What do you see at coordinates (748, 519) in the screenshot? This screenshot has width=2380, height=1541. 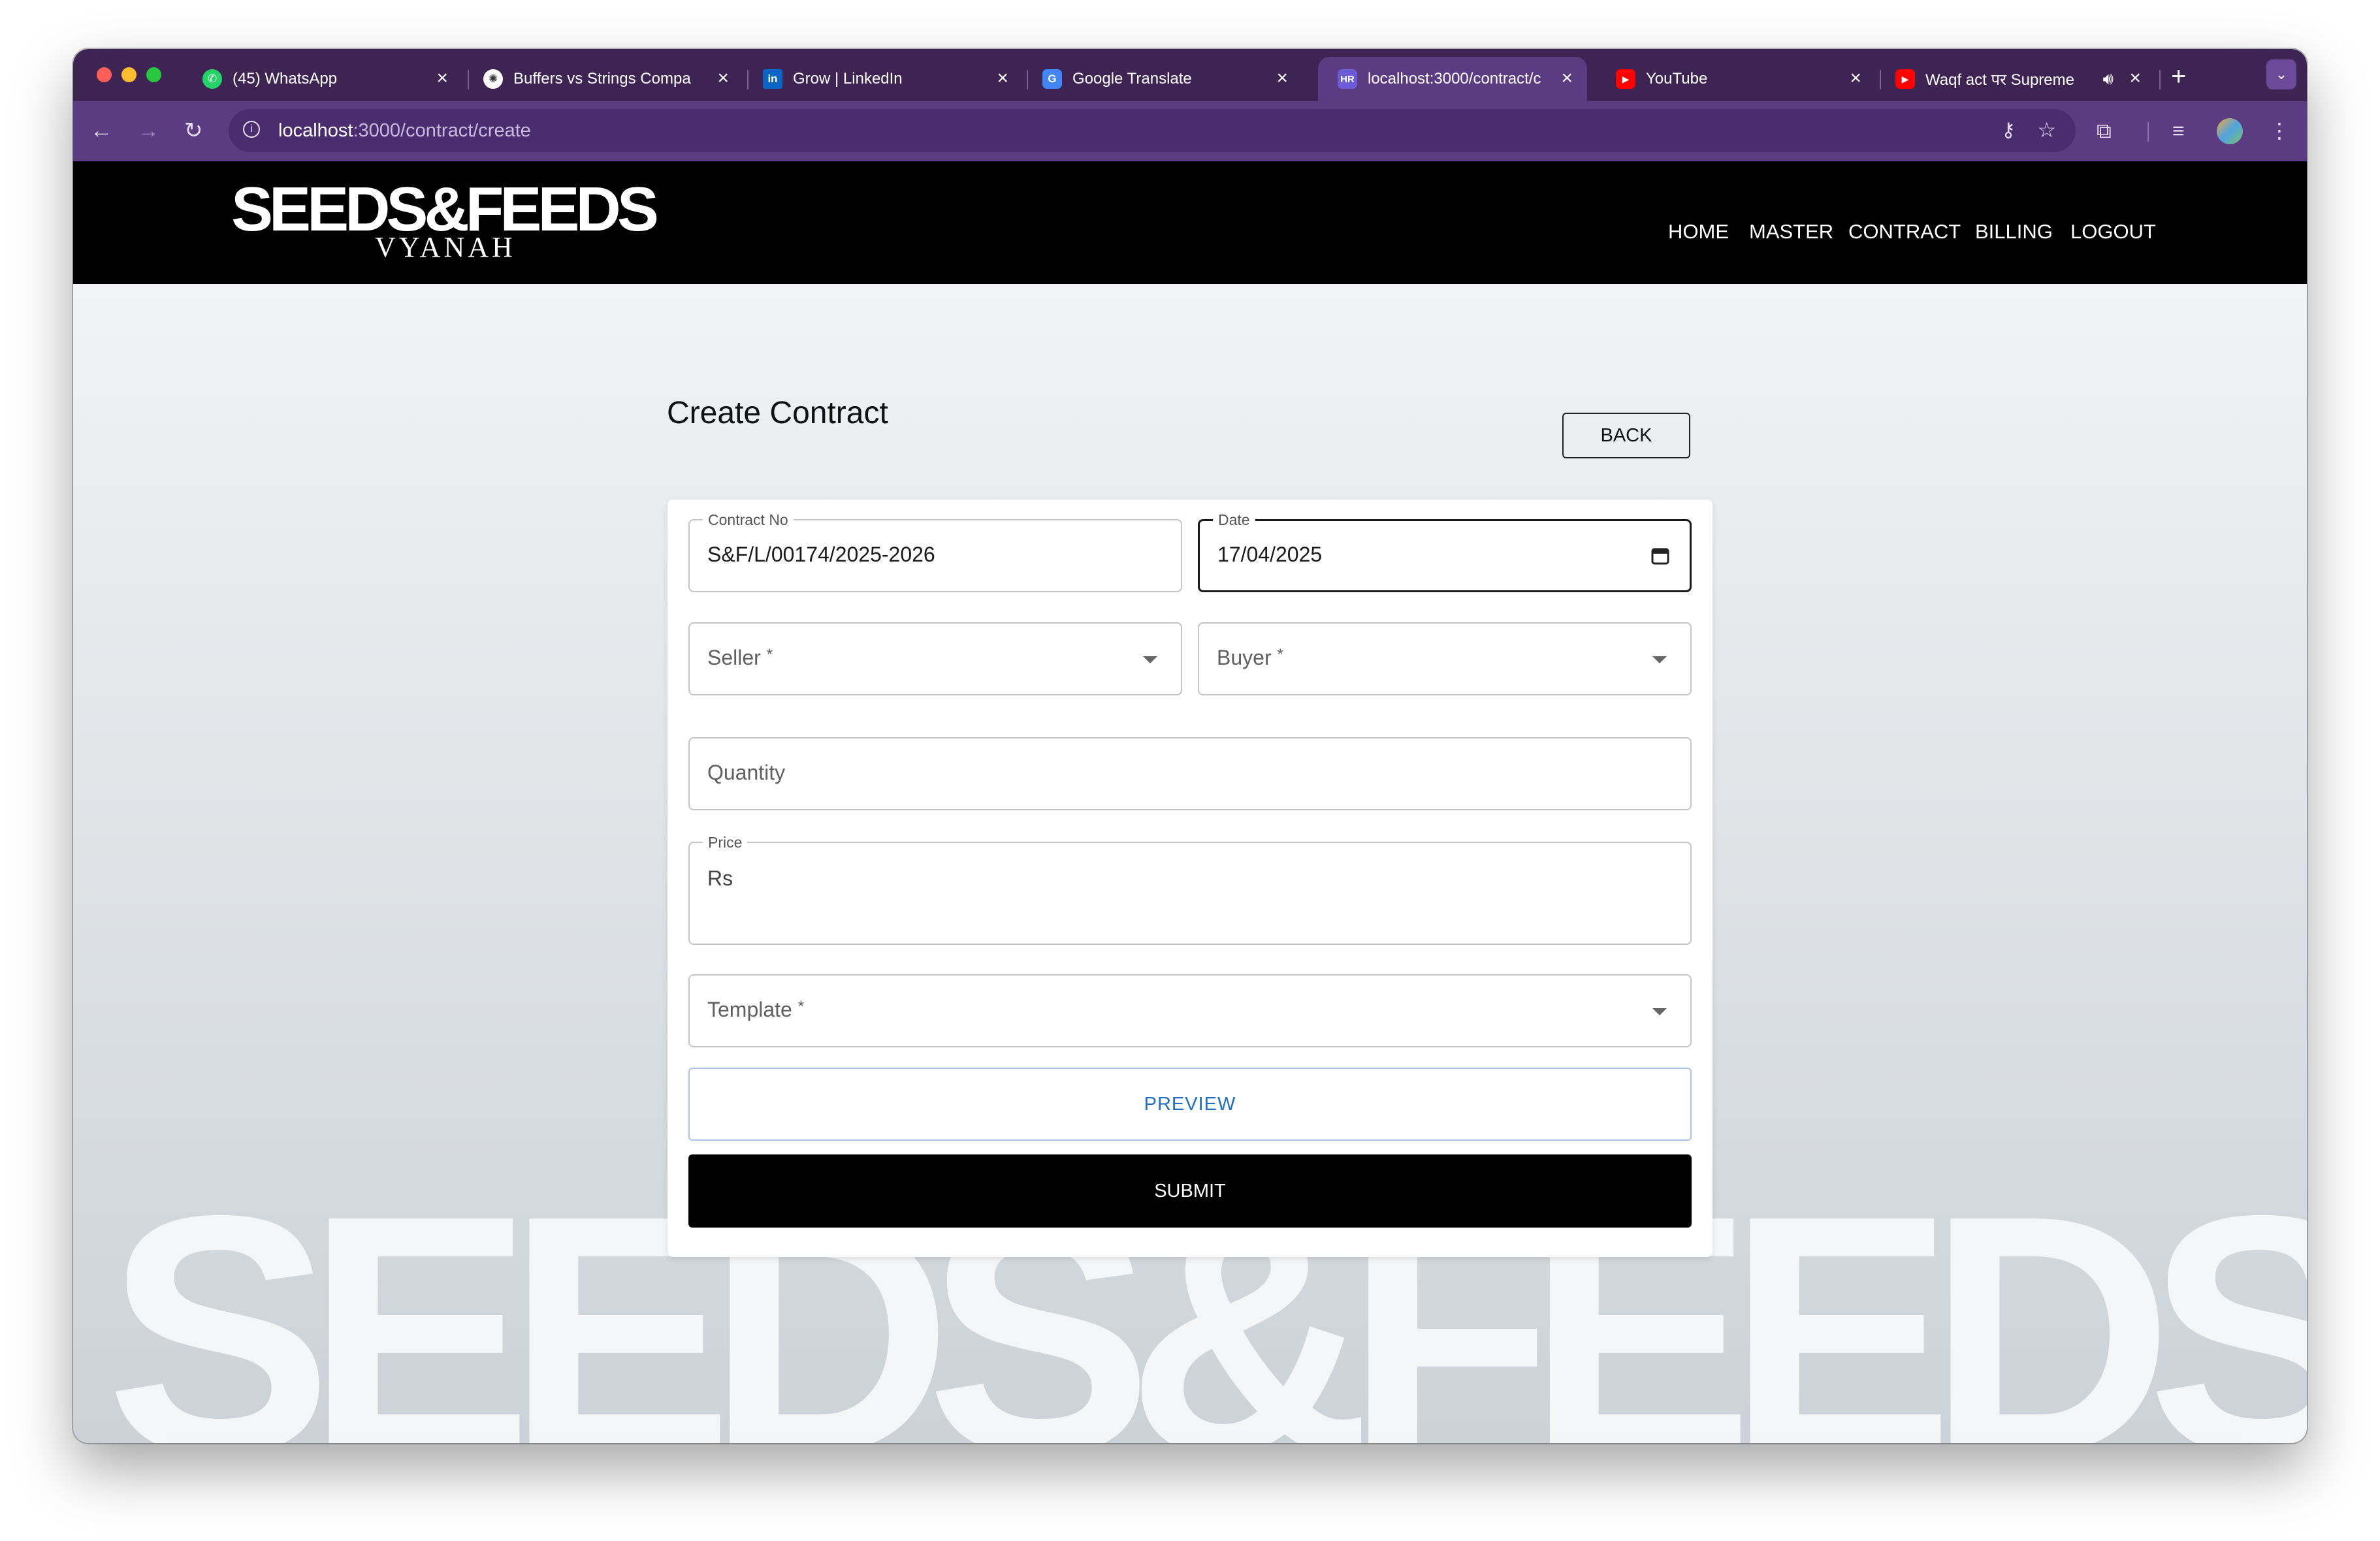 I see `contract-no-label: Contract No` at bounding box center [748, 519].